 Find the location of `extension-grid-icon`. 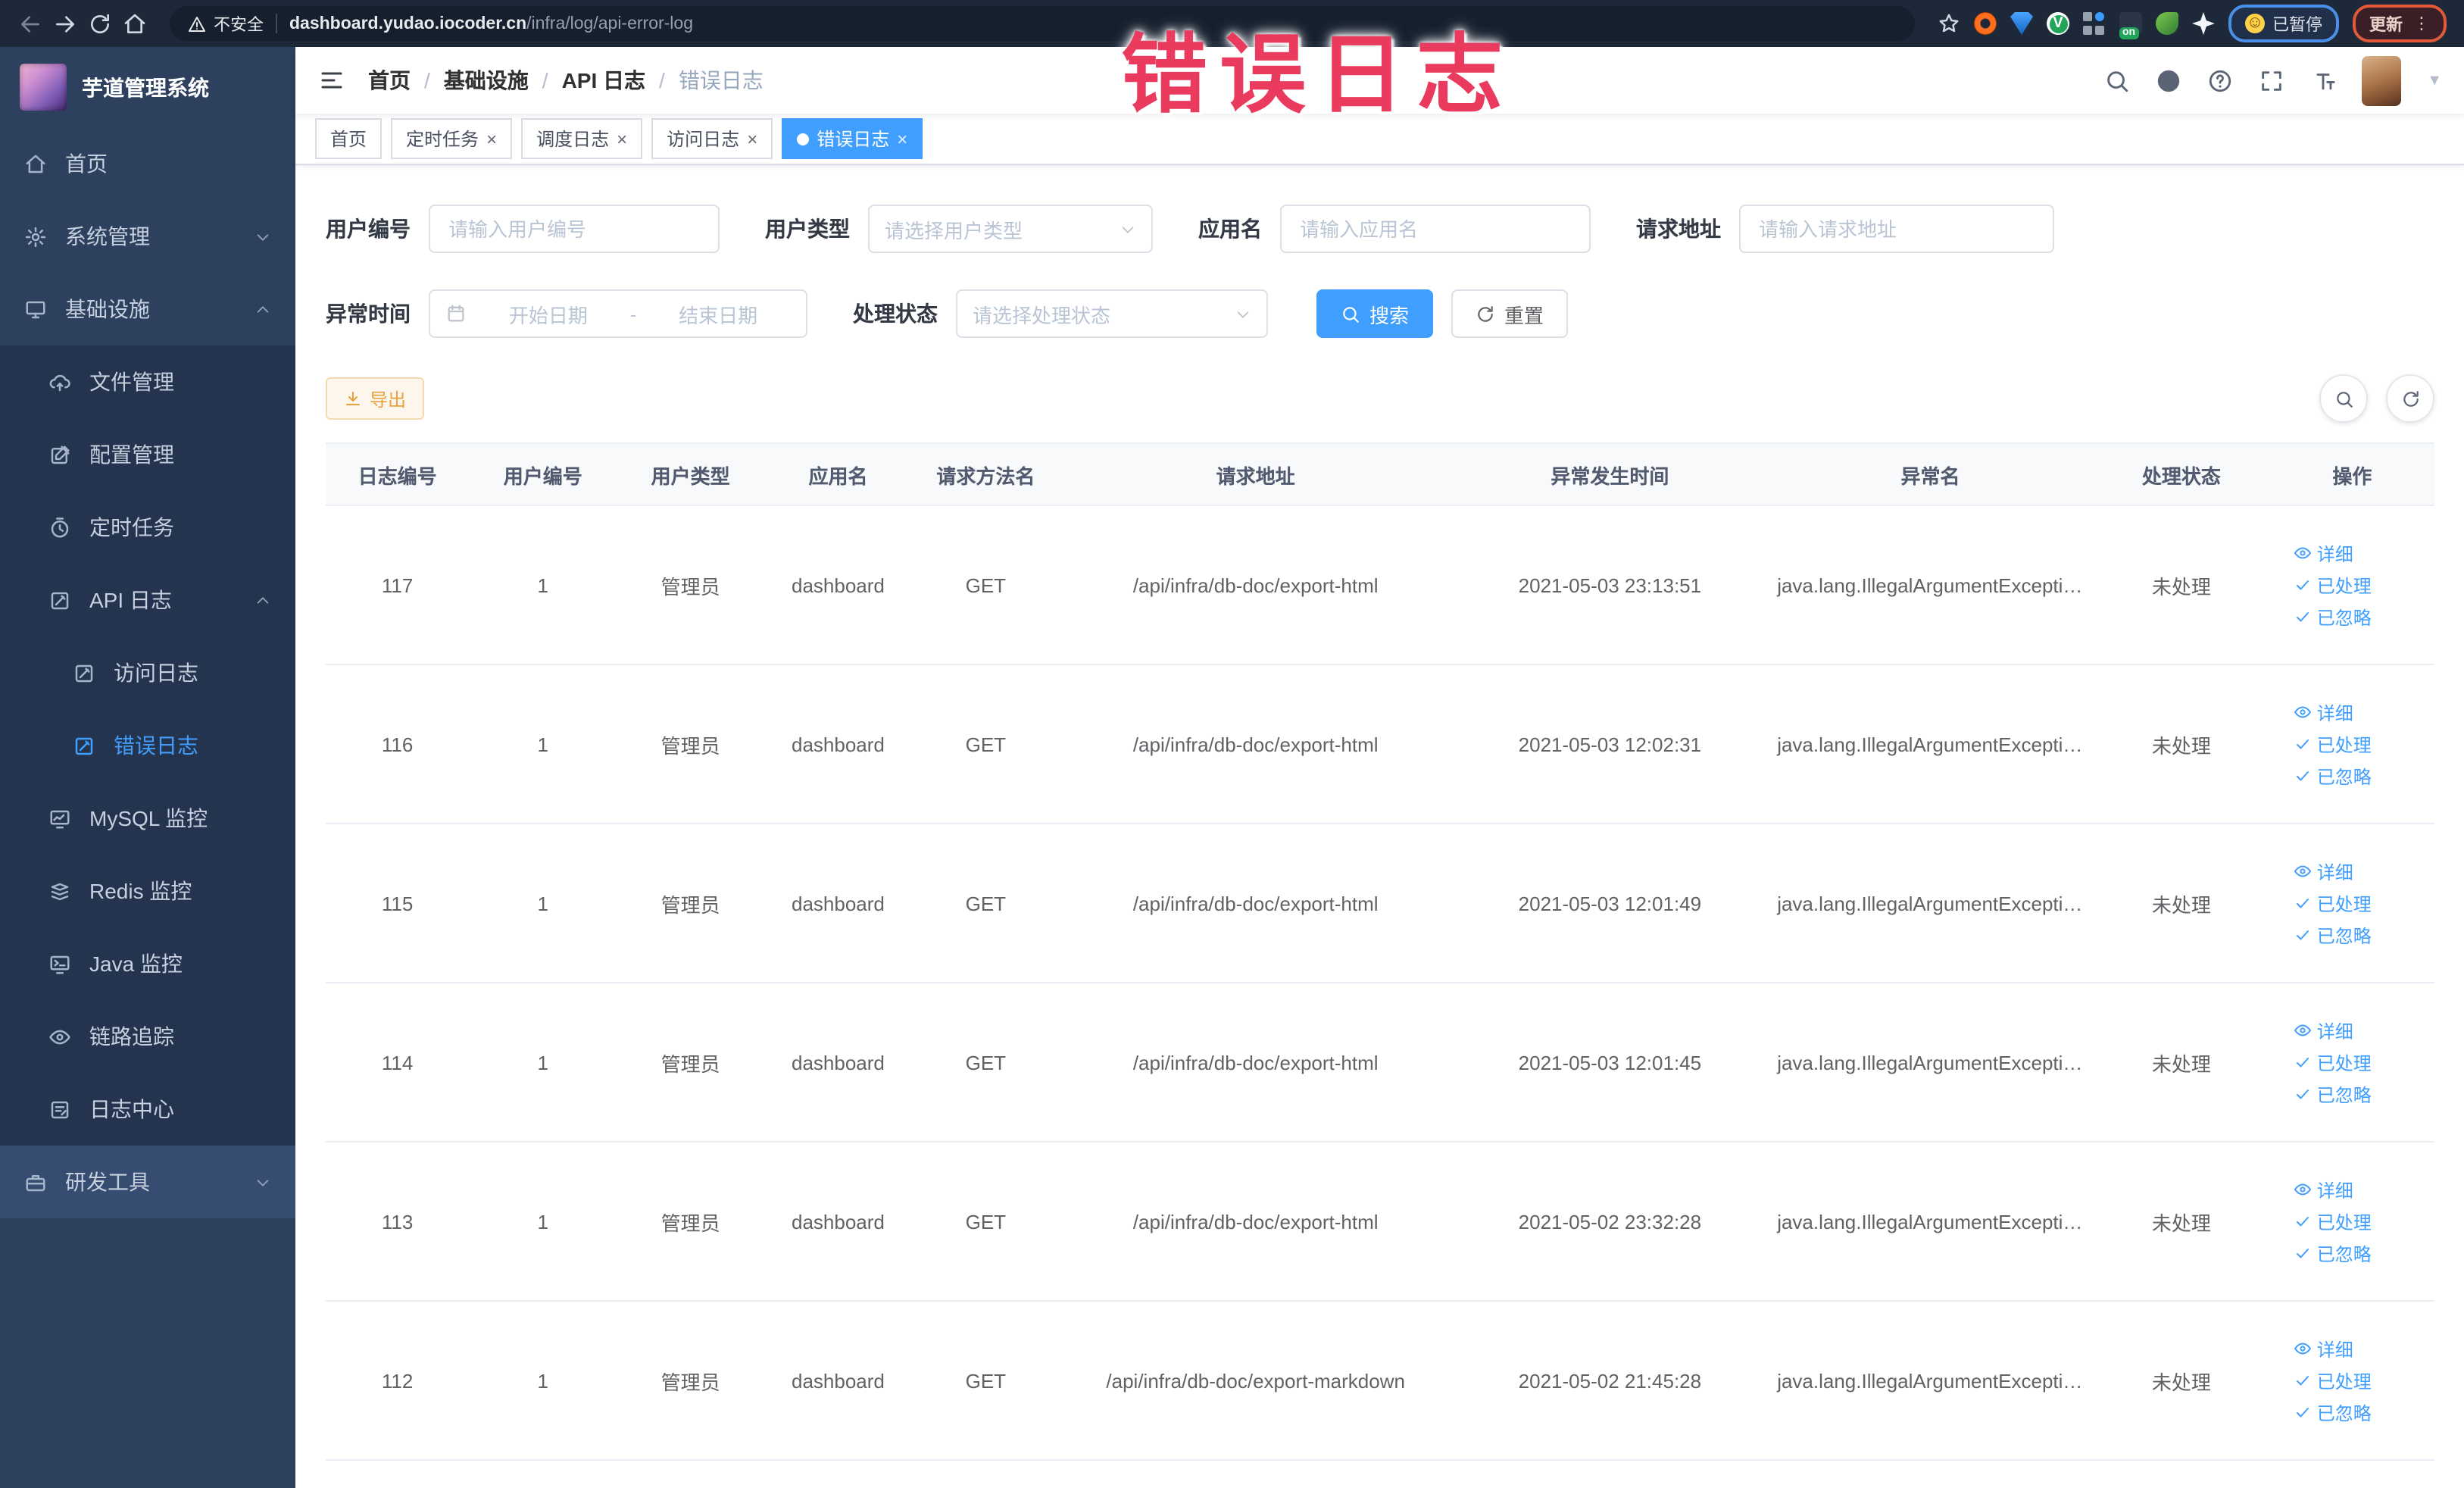

extension-grid-icon is located at coordinates (2094, 23).